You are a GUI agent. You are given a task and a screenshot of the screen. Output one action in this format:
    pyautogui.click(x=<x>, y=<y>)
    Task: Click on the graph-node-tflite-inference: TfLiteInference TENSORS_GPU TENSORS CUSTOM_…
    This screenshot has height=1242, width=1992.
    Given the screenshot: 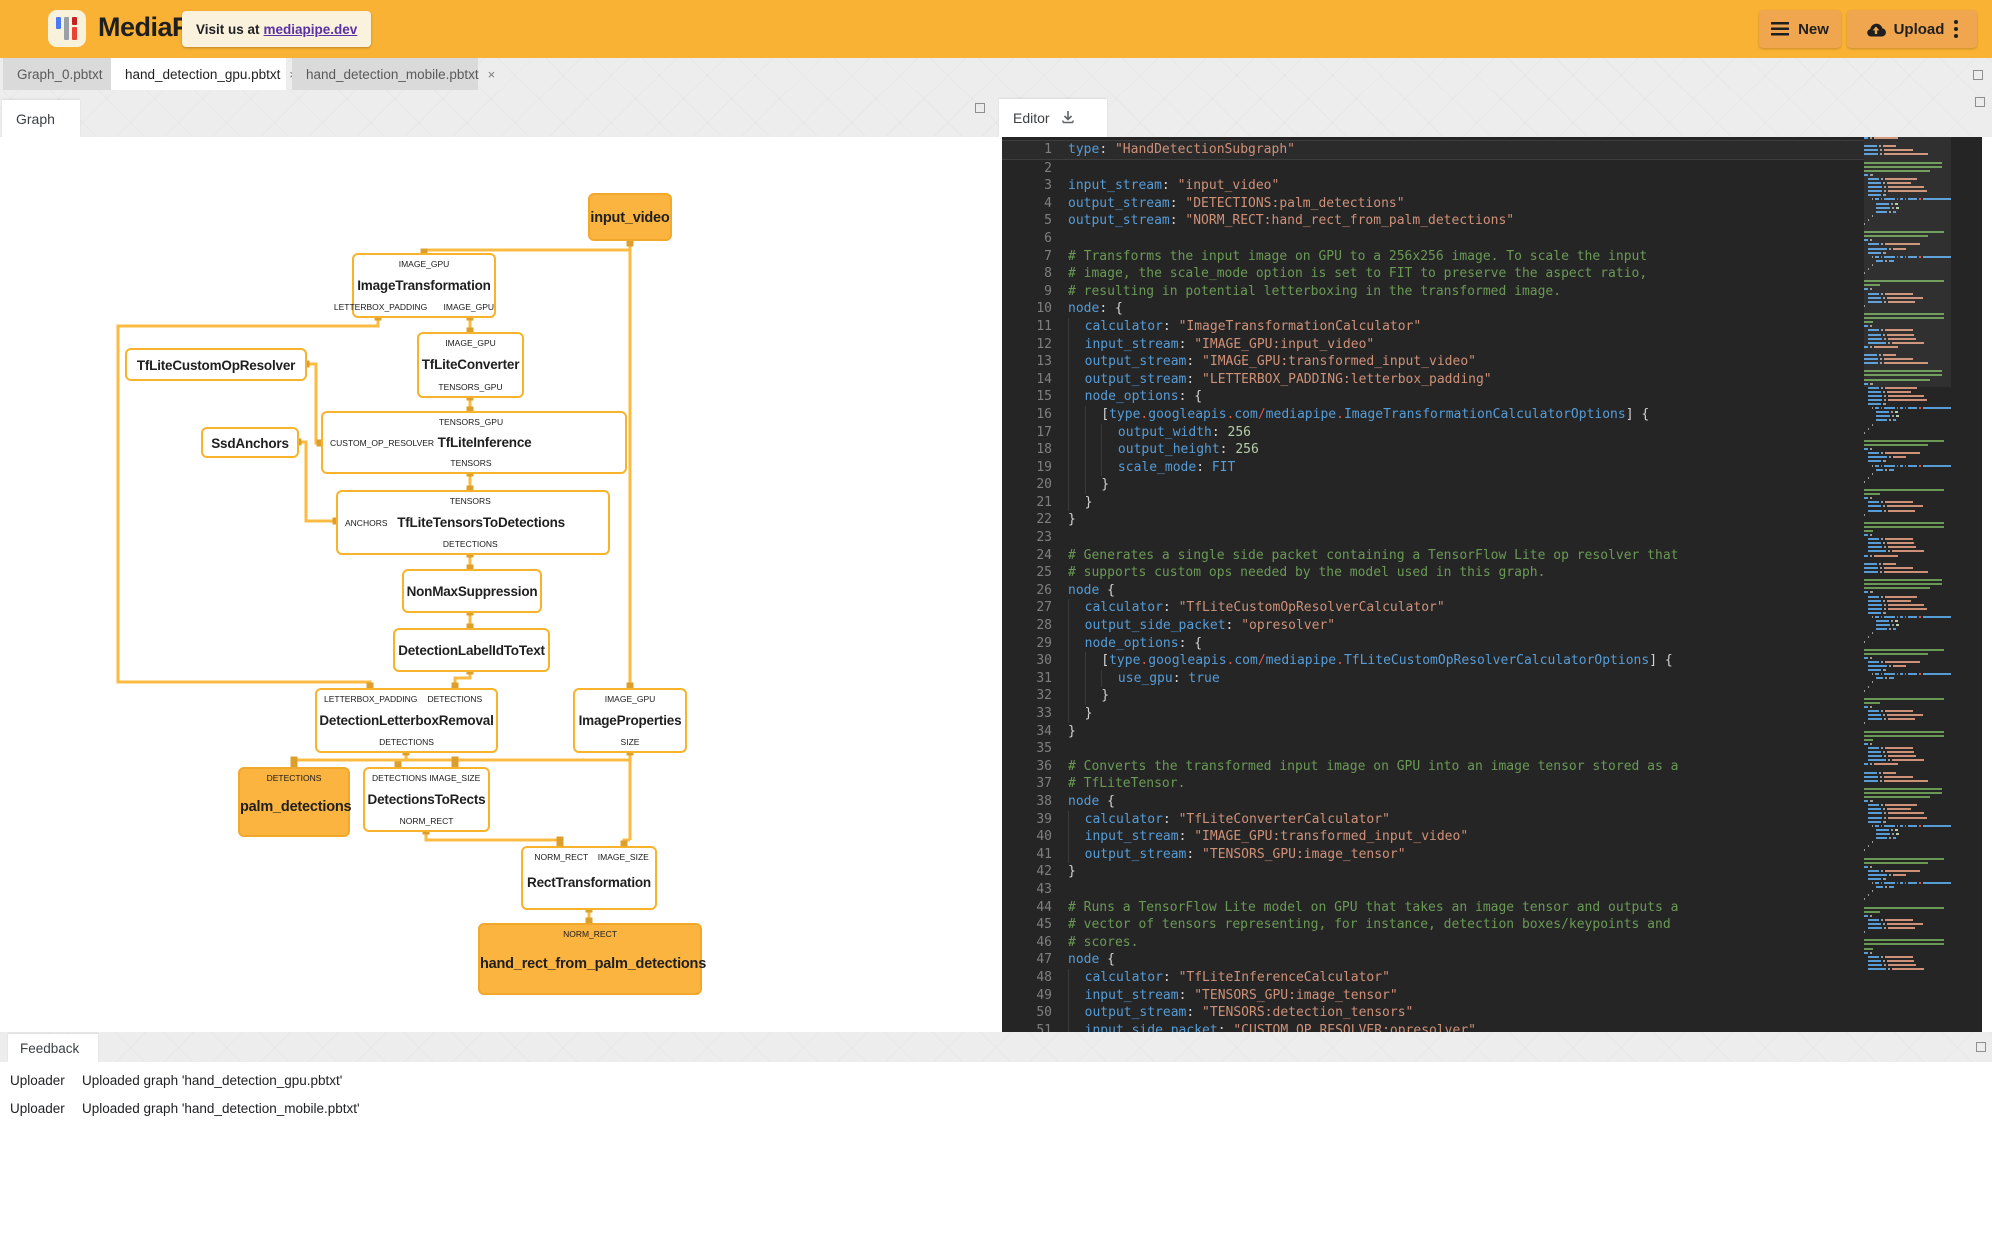 What is the action you would take?
    pyautogui.click(x=474, y=442)
    